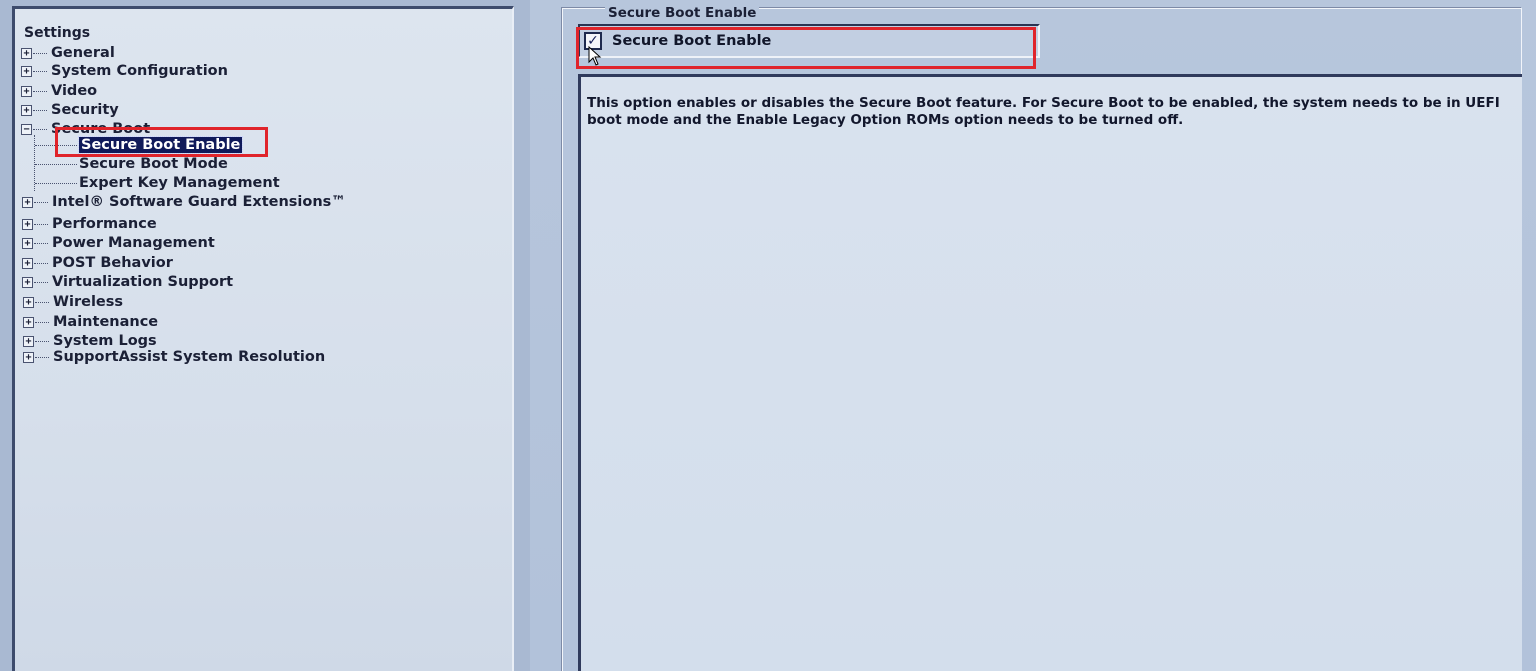 The width and height of the screenshot is (1536, 671). I want to click on collapse-icon: −, so click(26, 129).